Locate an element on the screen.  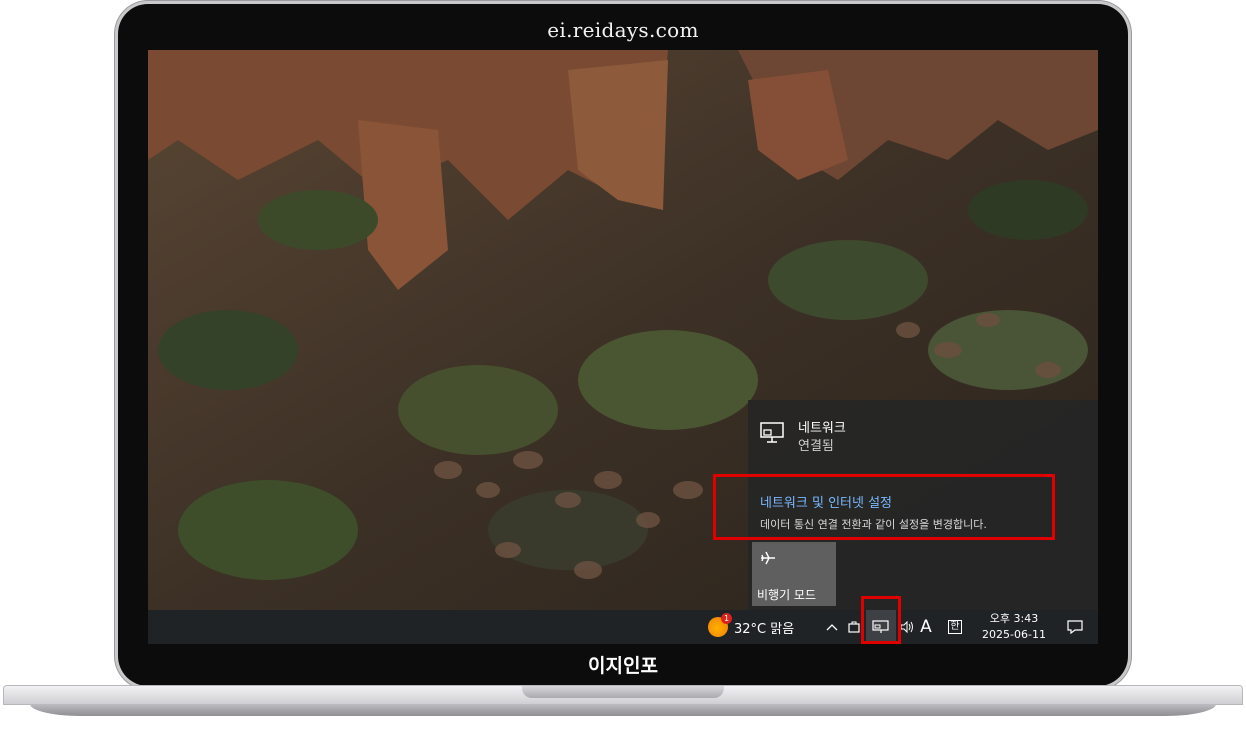
ime-mode-label: 한 is located at coordinates (955, 627).